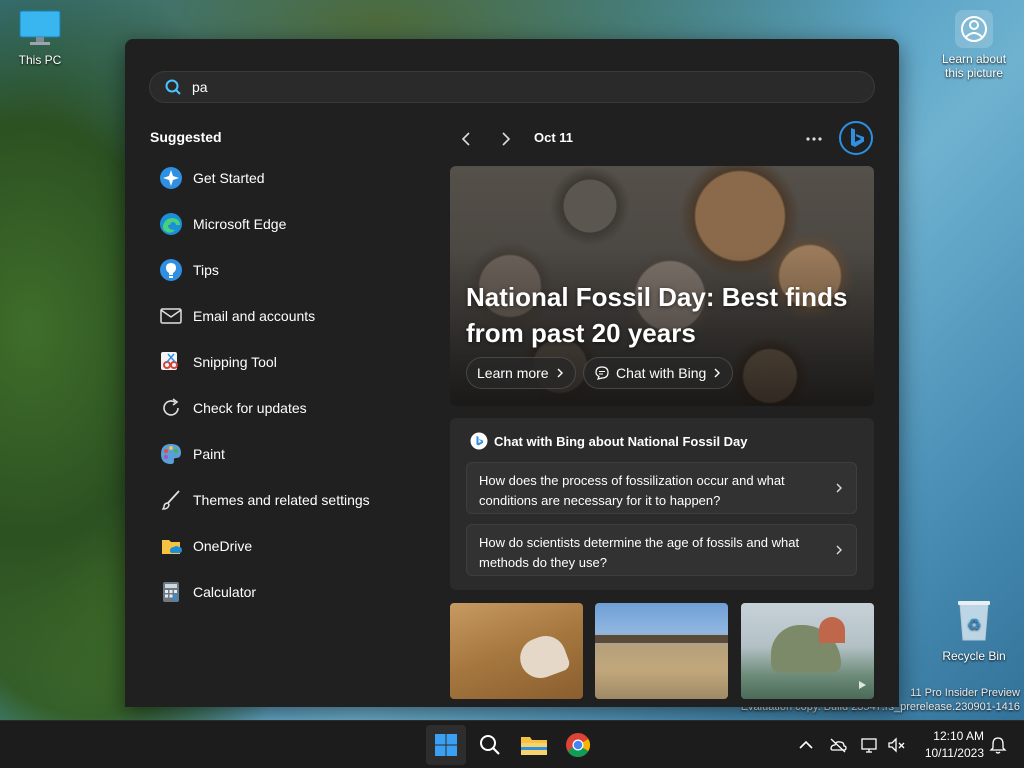 This screenshot has height=768, width=1024. I want to click on monitor-icon, so click(40, 27).